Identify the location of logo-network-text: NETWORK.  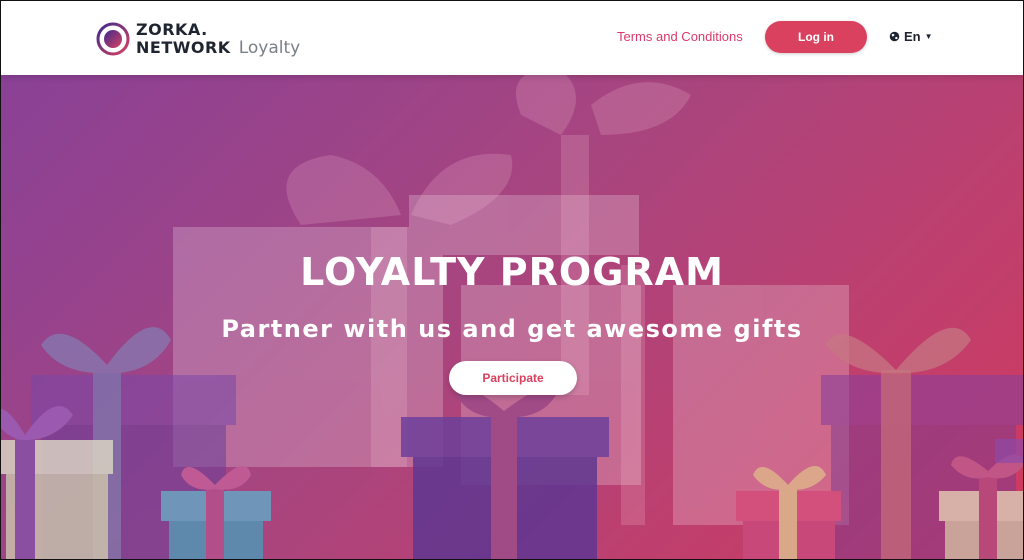
(183, 47).